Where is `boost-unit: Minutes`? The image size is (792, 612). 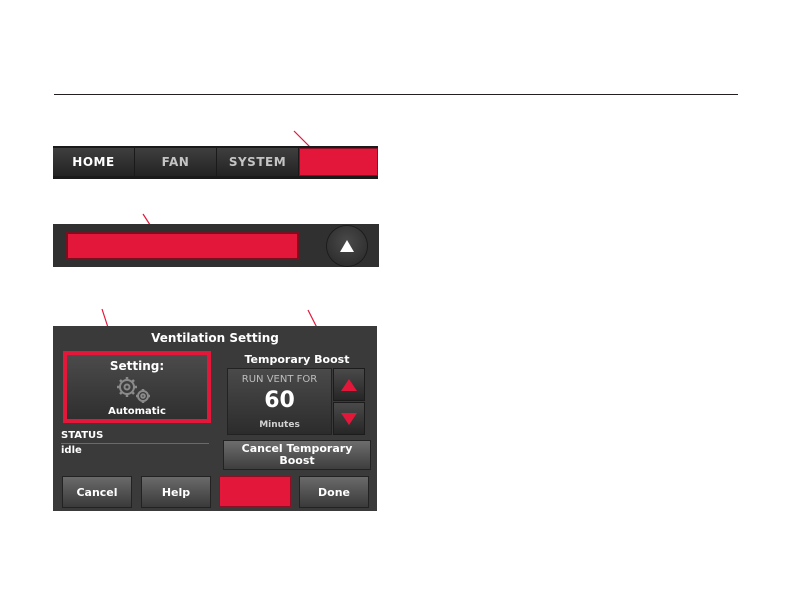
boost-unit: Minutes is located at coordinates (279, 425).